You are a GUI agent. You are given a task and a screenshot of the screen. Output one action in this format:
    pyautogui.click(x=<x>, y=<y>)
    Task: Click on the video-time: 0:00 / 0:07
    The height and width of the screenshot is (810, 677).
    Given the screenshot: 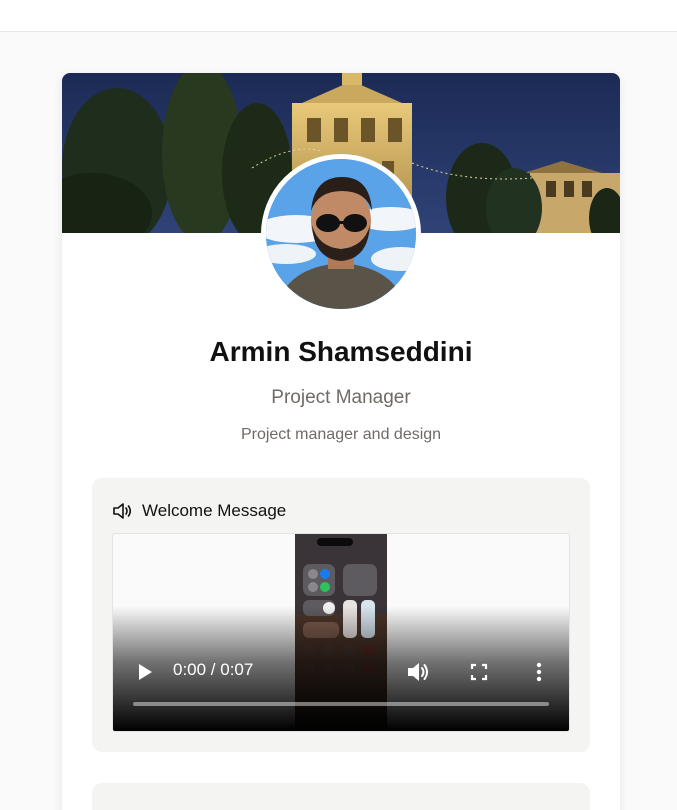 What is the action you would take?
    pyautogui.click(x=213, y=669)
    